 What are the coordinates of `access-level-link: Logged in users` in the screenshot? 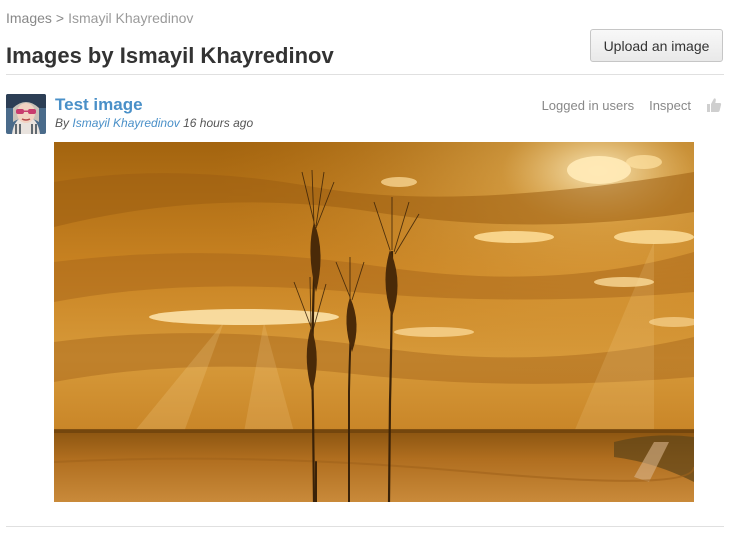 It's located at (588, 105).